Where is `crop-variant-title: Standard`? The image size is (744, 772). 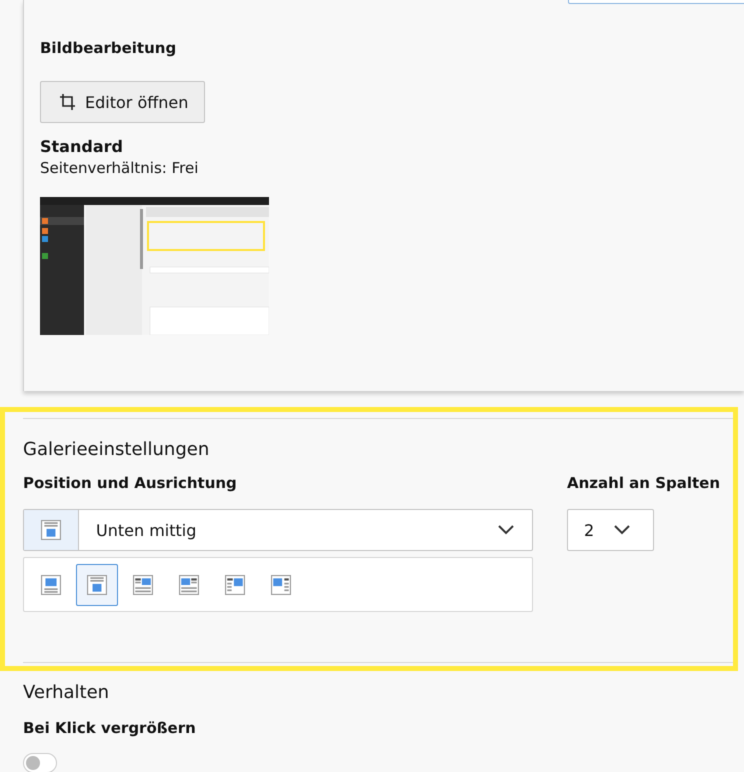 crop-variant-title: Standard is located at coordinates (82, 146).